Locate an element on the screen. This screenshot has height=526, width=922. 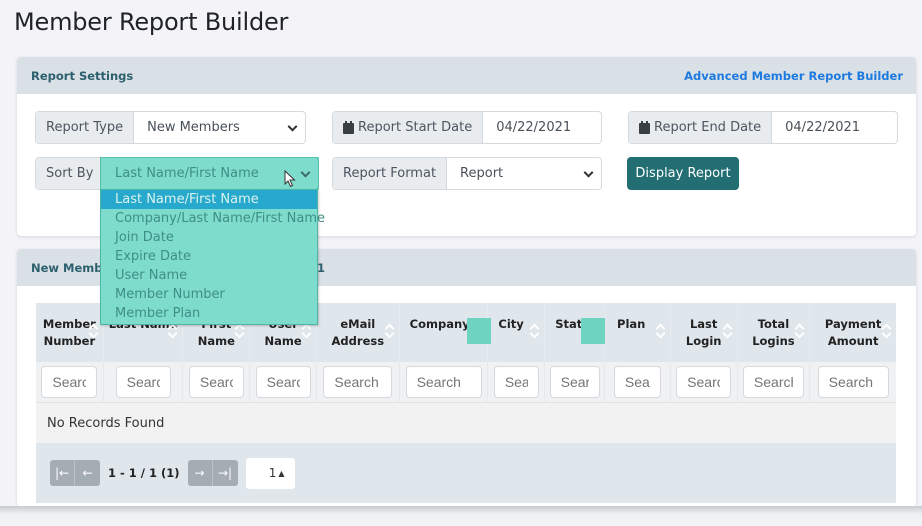
results-title-end: 1 is located at coordinates (321, 268).